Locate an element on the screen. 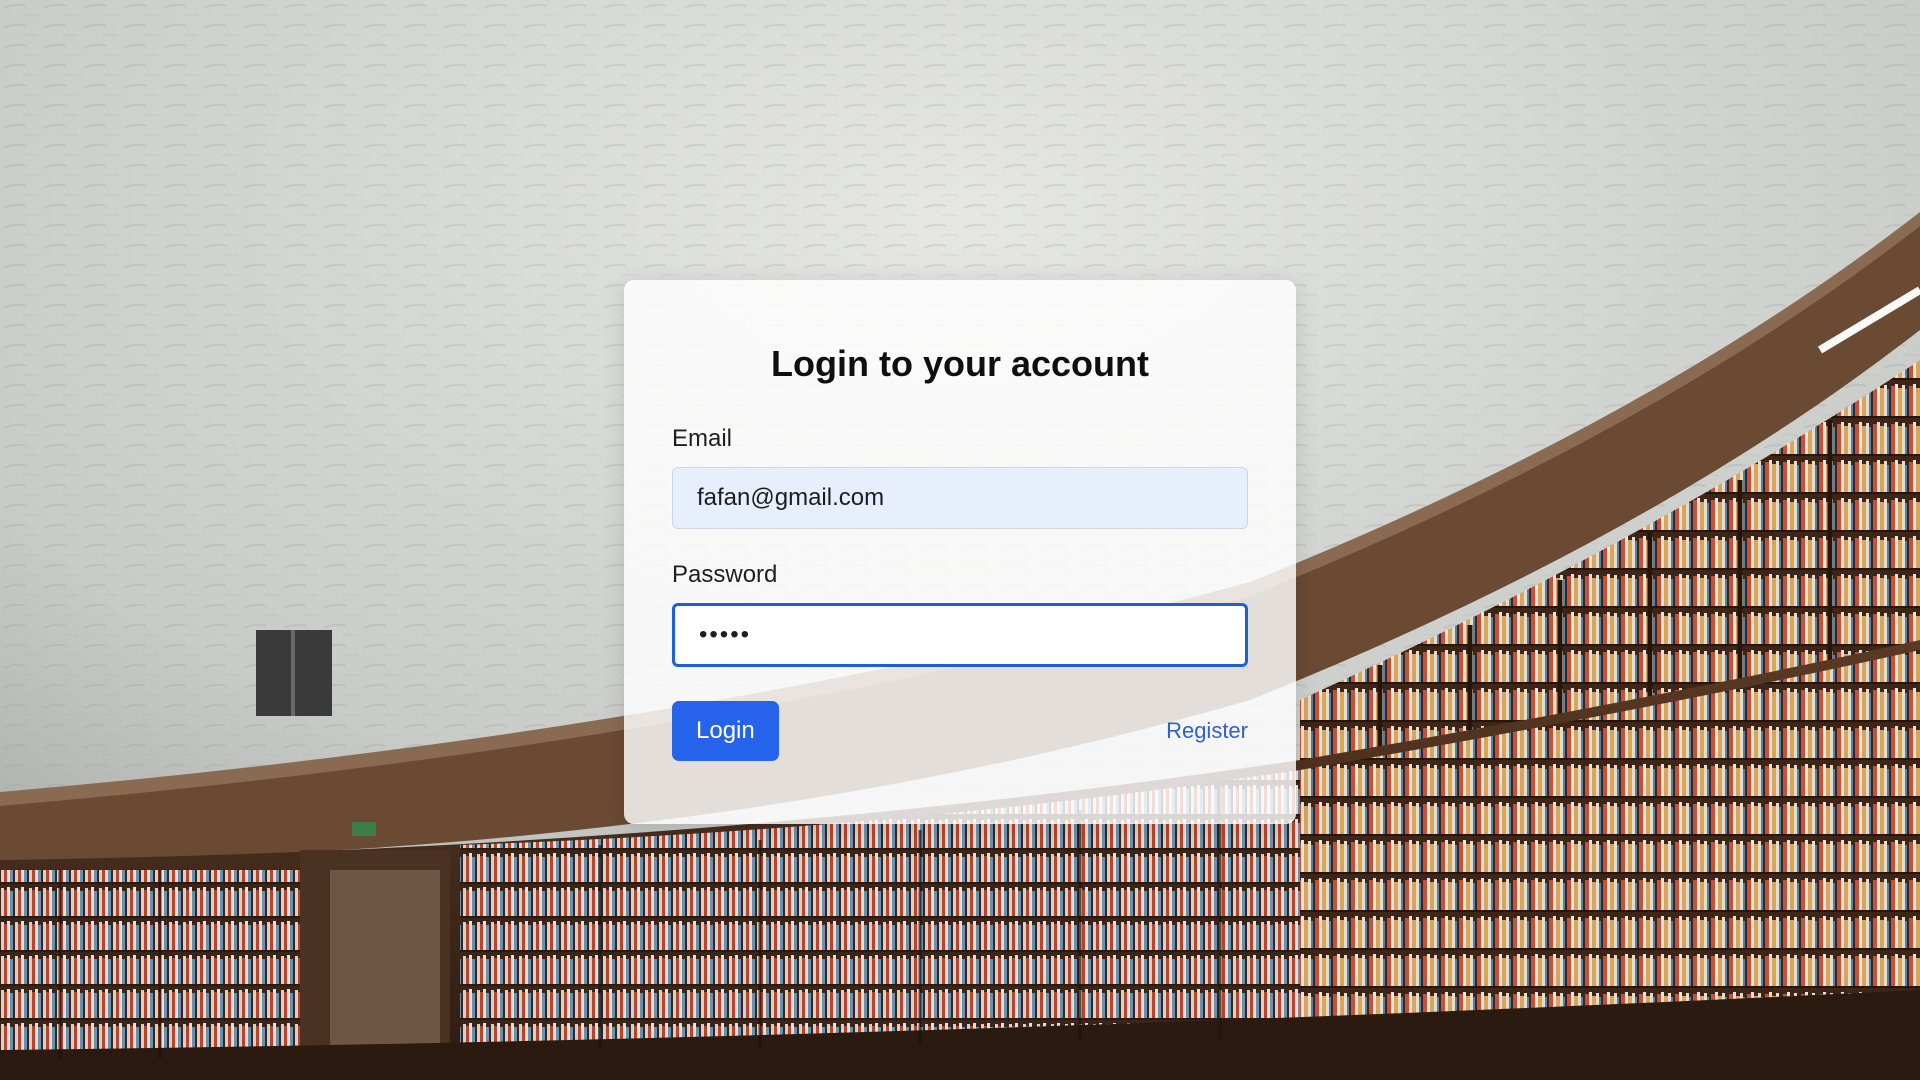  password-label: Password is located at coordinates (725, 575).